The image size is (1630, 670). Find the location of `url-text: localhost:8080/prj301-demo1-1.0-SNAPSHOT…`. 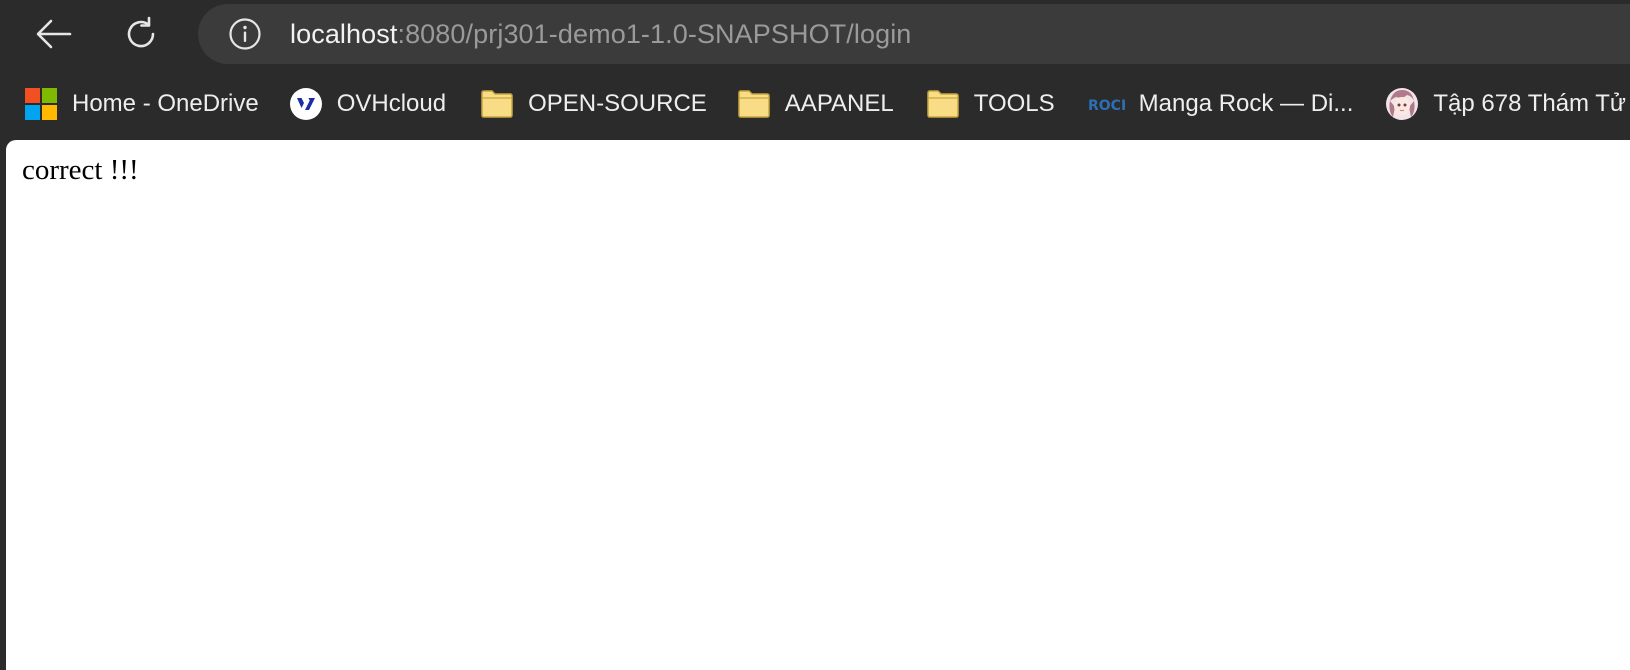

url-text: localhost:8080/prj301-demo1-1.0-SNAPSHOT… is located at coordinates (600, 34).